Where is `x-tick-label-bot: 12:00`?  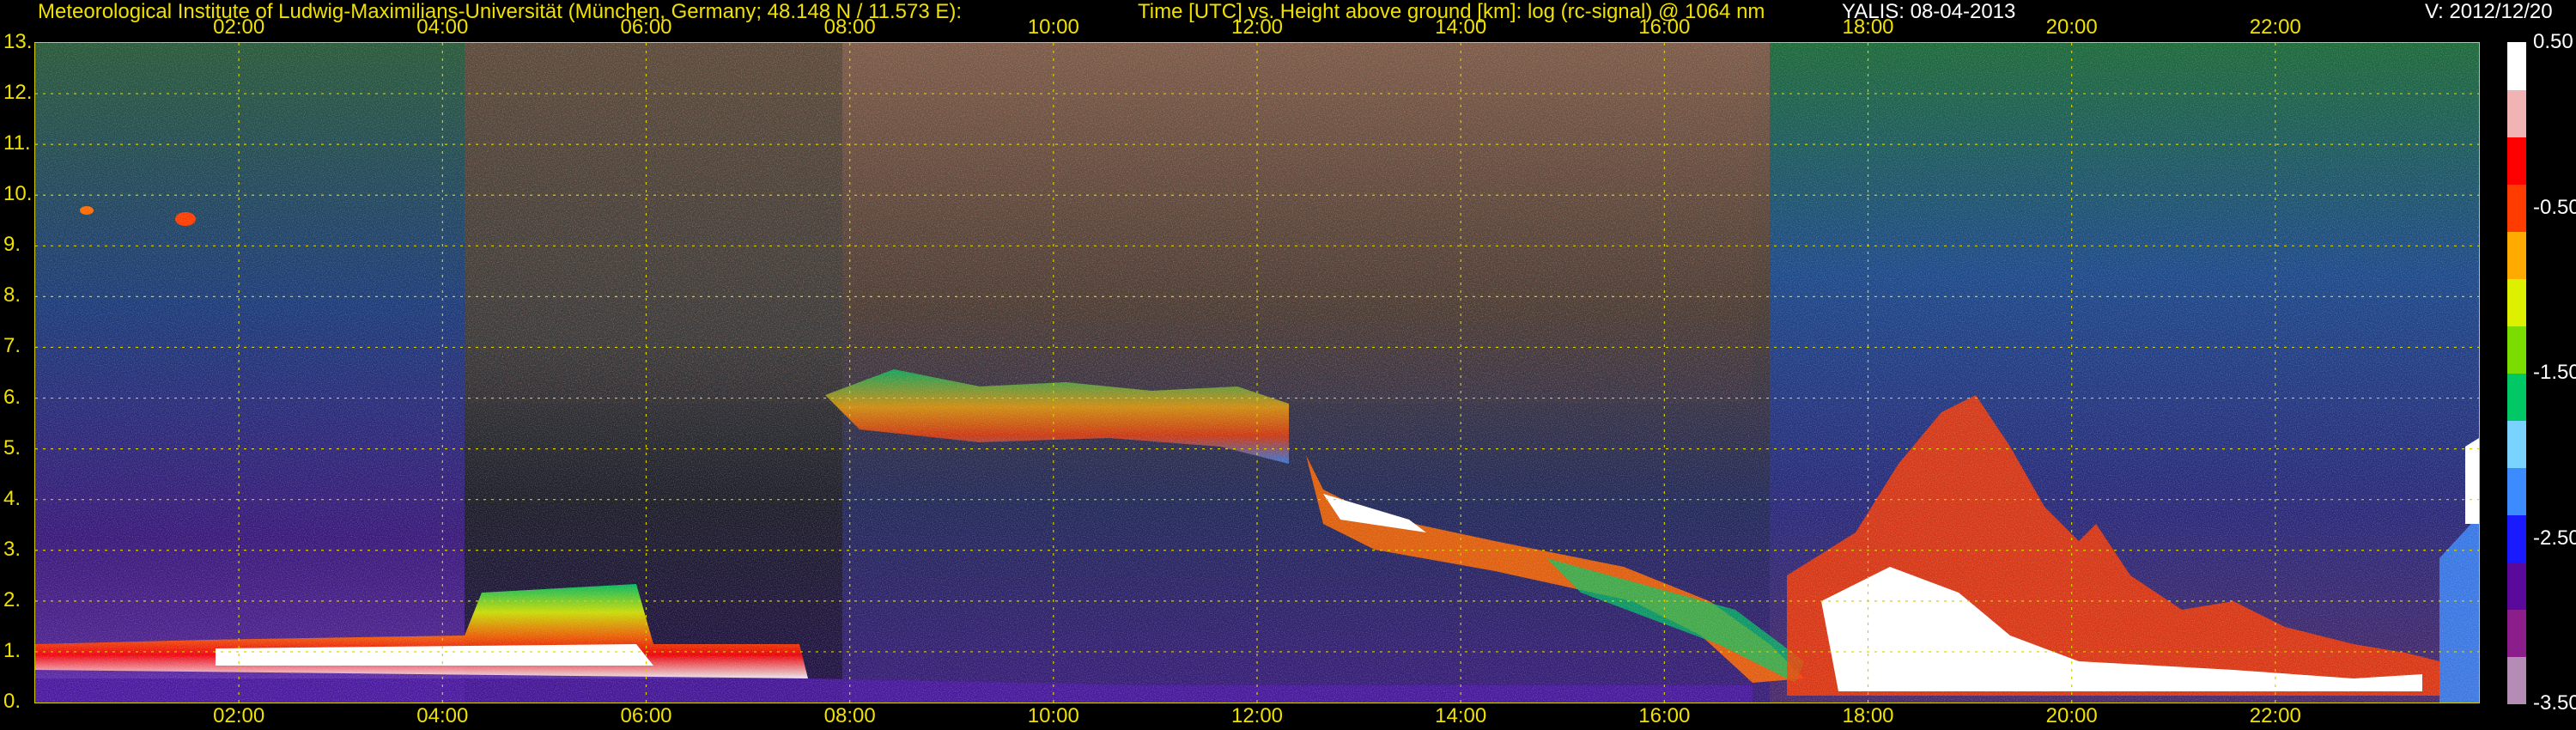
x-tick-label-bot: 12:00 is located at coordinates (1257, 715).